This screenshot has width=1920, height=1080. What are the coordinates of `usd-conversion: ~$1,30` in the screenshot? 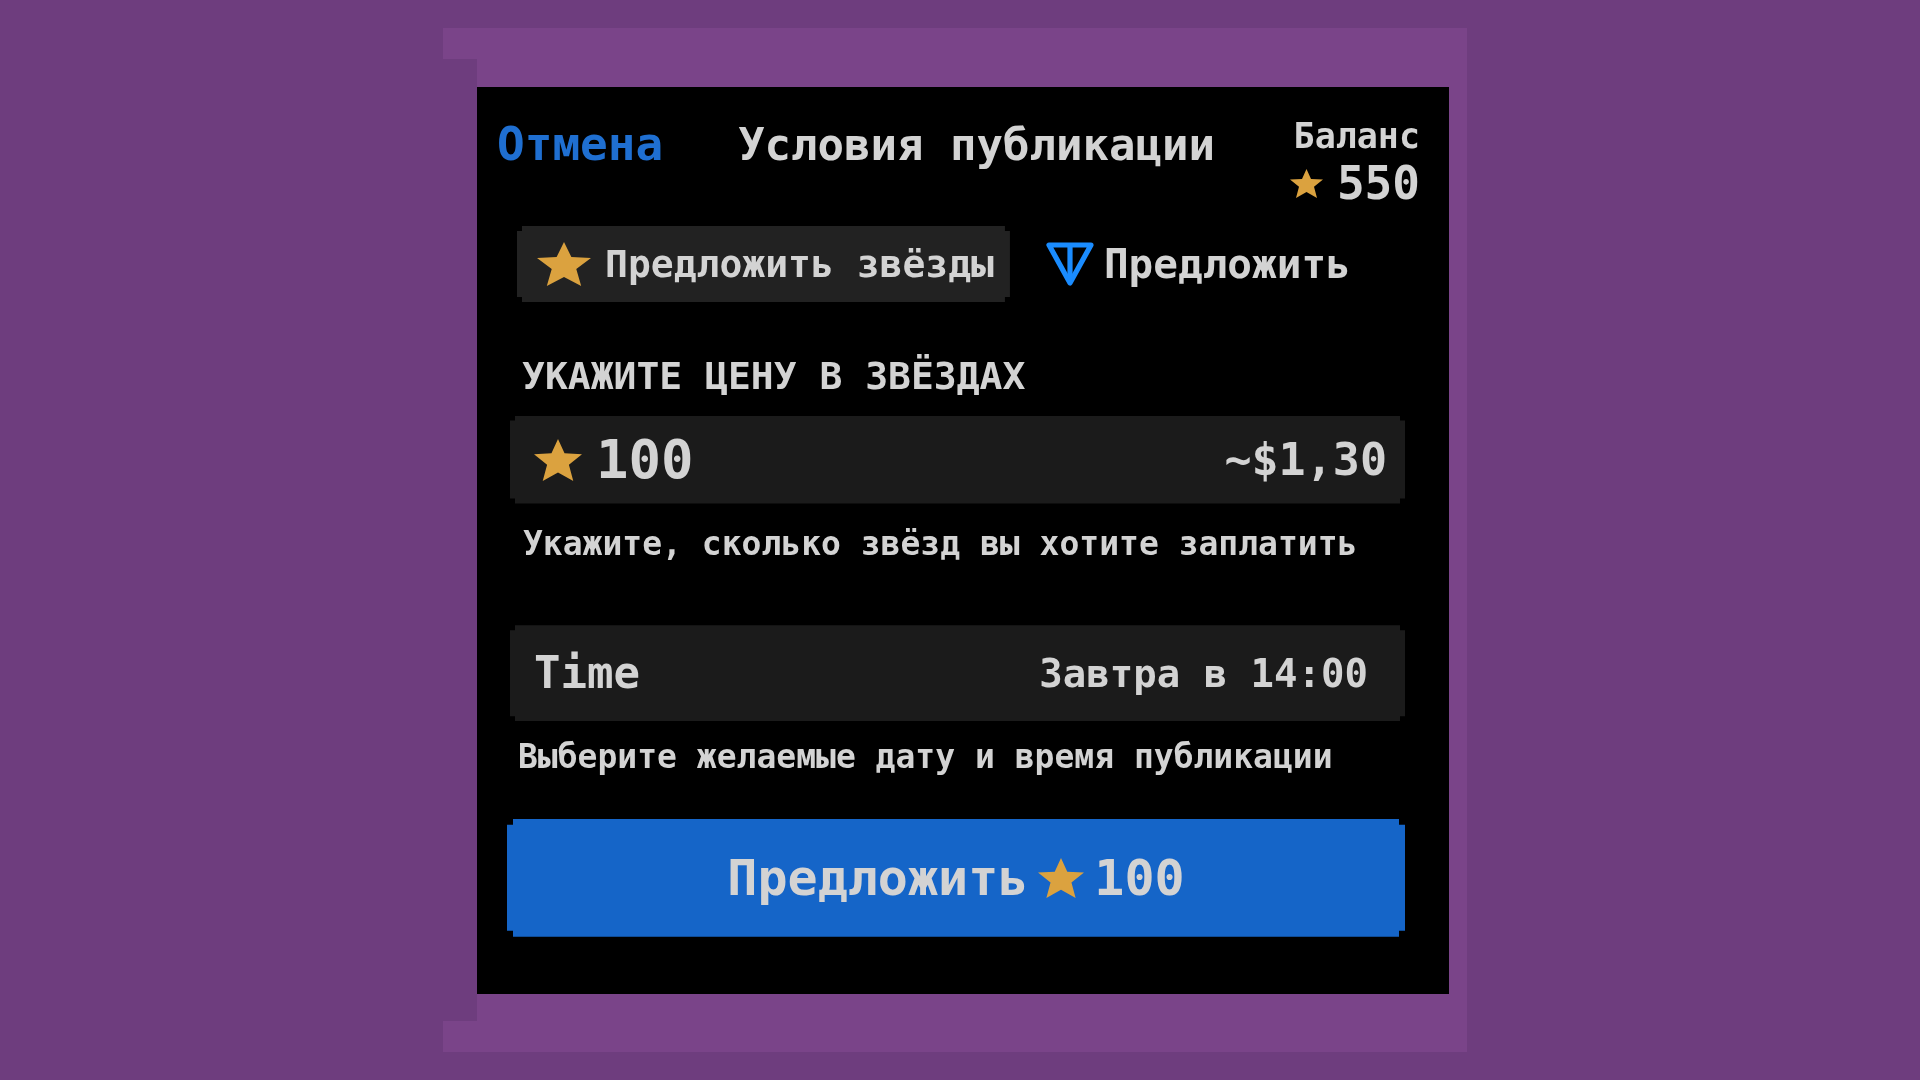 It's located at (1305, 460).